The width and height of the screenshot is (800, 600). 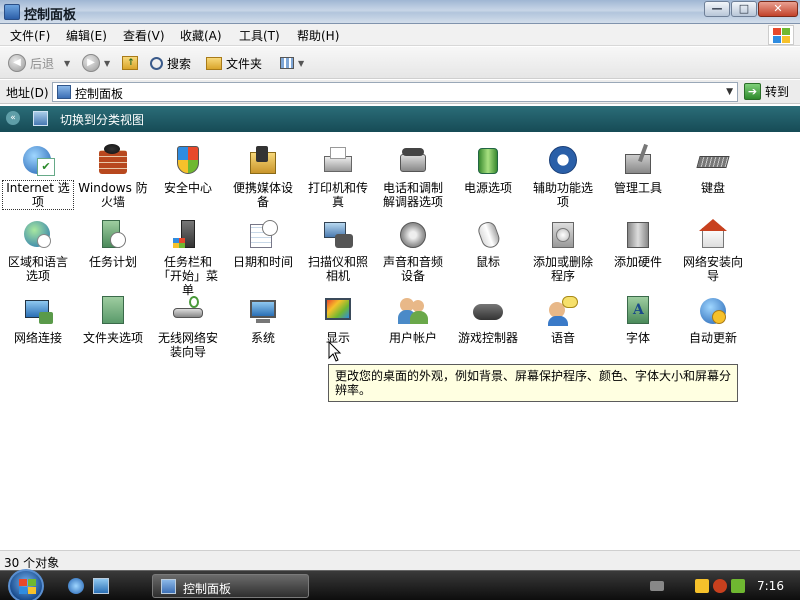 What do you see at coordinates (113, 311) in the screenshot?
I see `folder-options-icon` at bounding box center [113, 311].